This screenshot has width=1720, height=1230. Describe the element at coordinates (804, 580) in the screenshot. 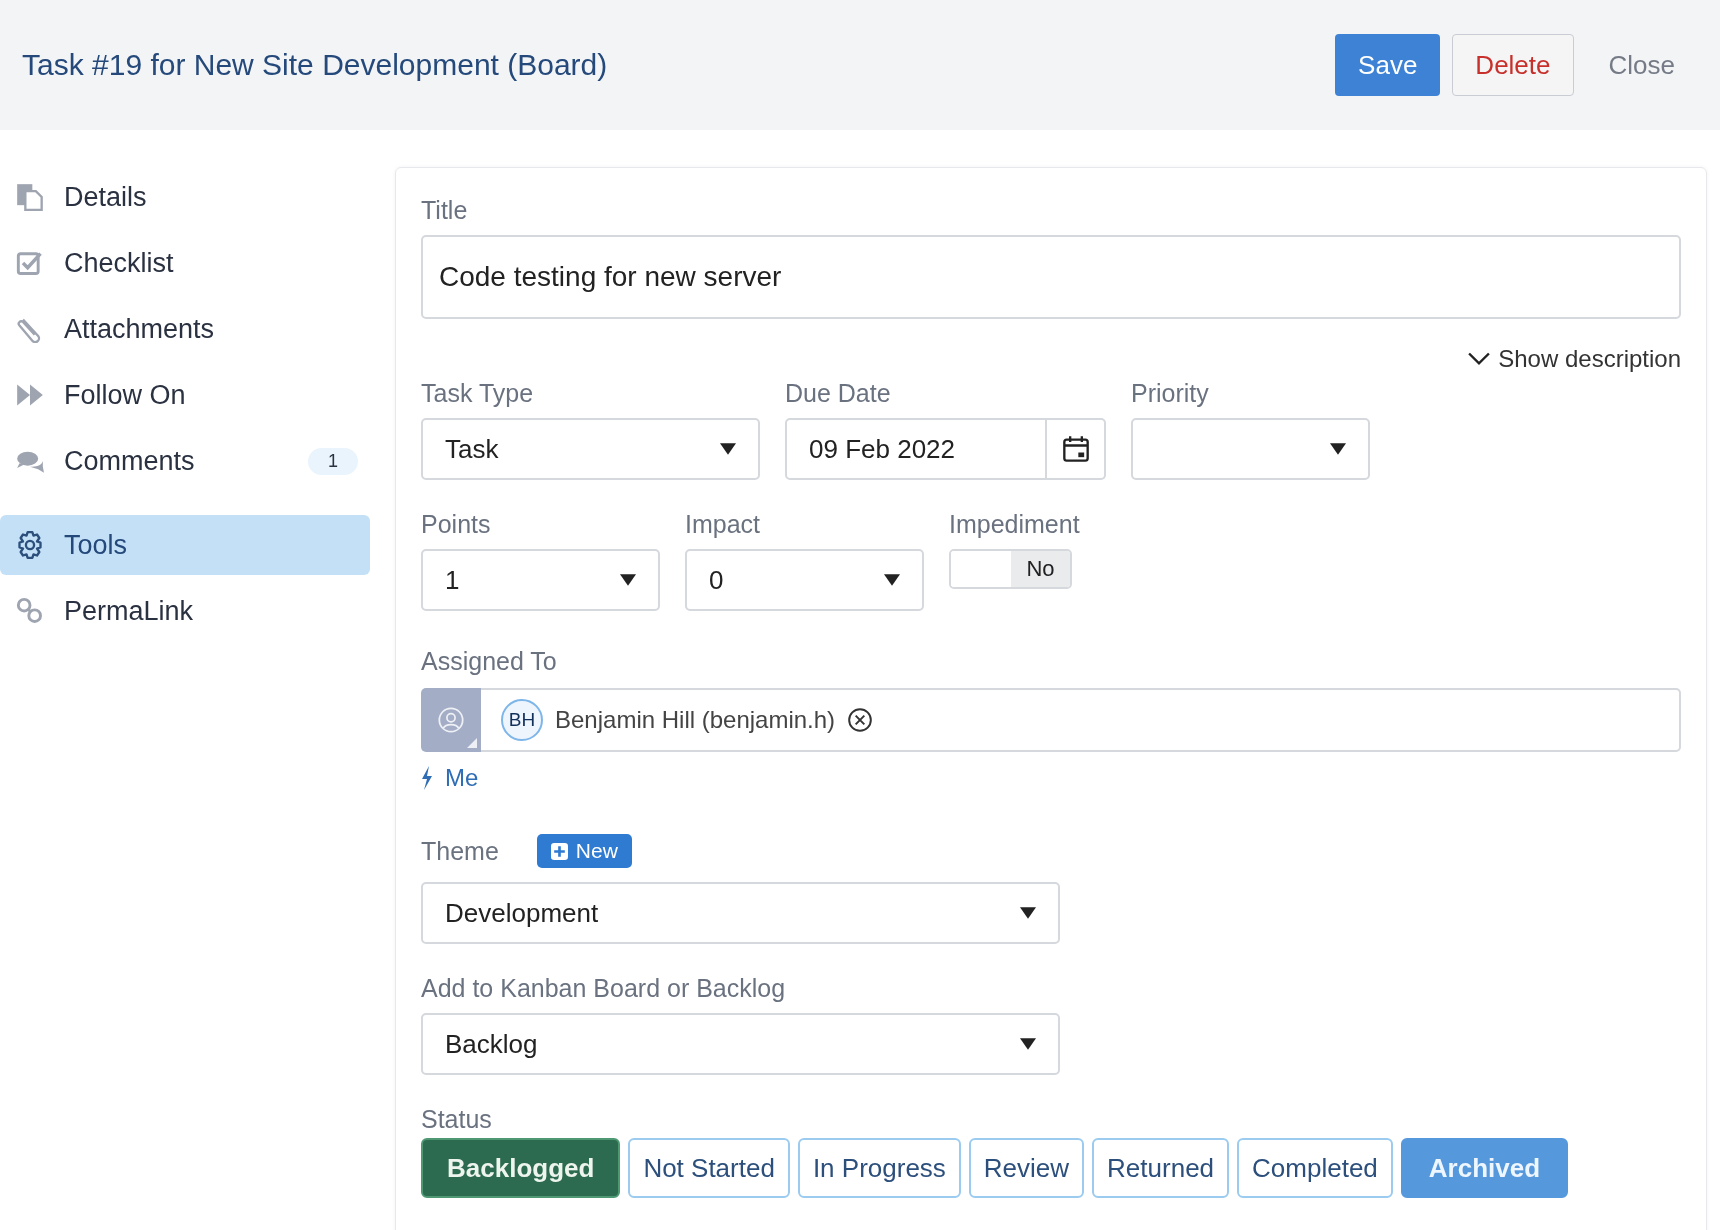

I see `impact-select: 0` at that location.